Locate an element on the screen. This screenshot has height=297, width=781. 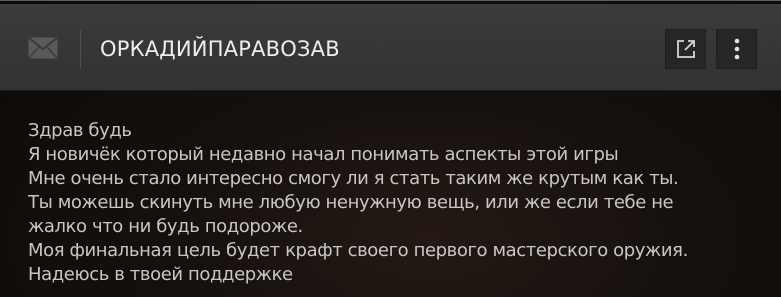
header-divider is located at coordinates (80, 49).